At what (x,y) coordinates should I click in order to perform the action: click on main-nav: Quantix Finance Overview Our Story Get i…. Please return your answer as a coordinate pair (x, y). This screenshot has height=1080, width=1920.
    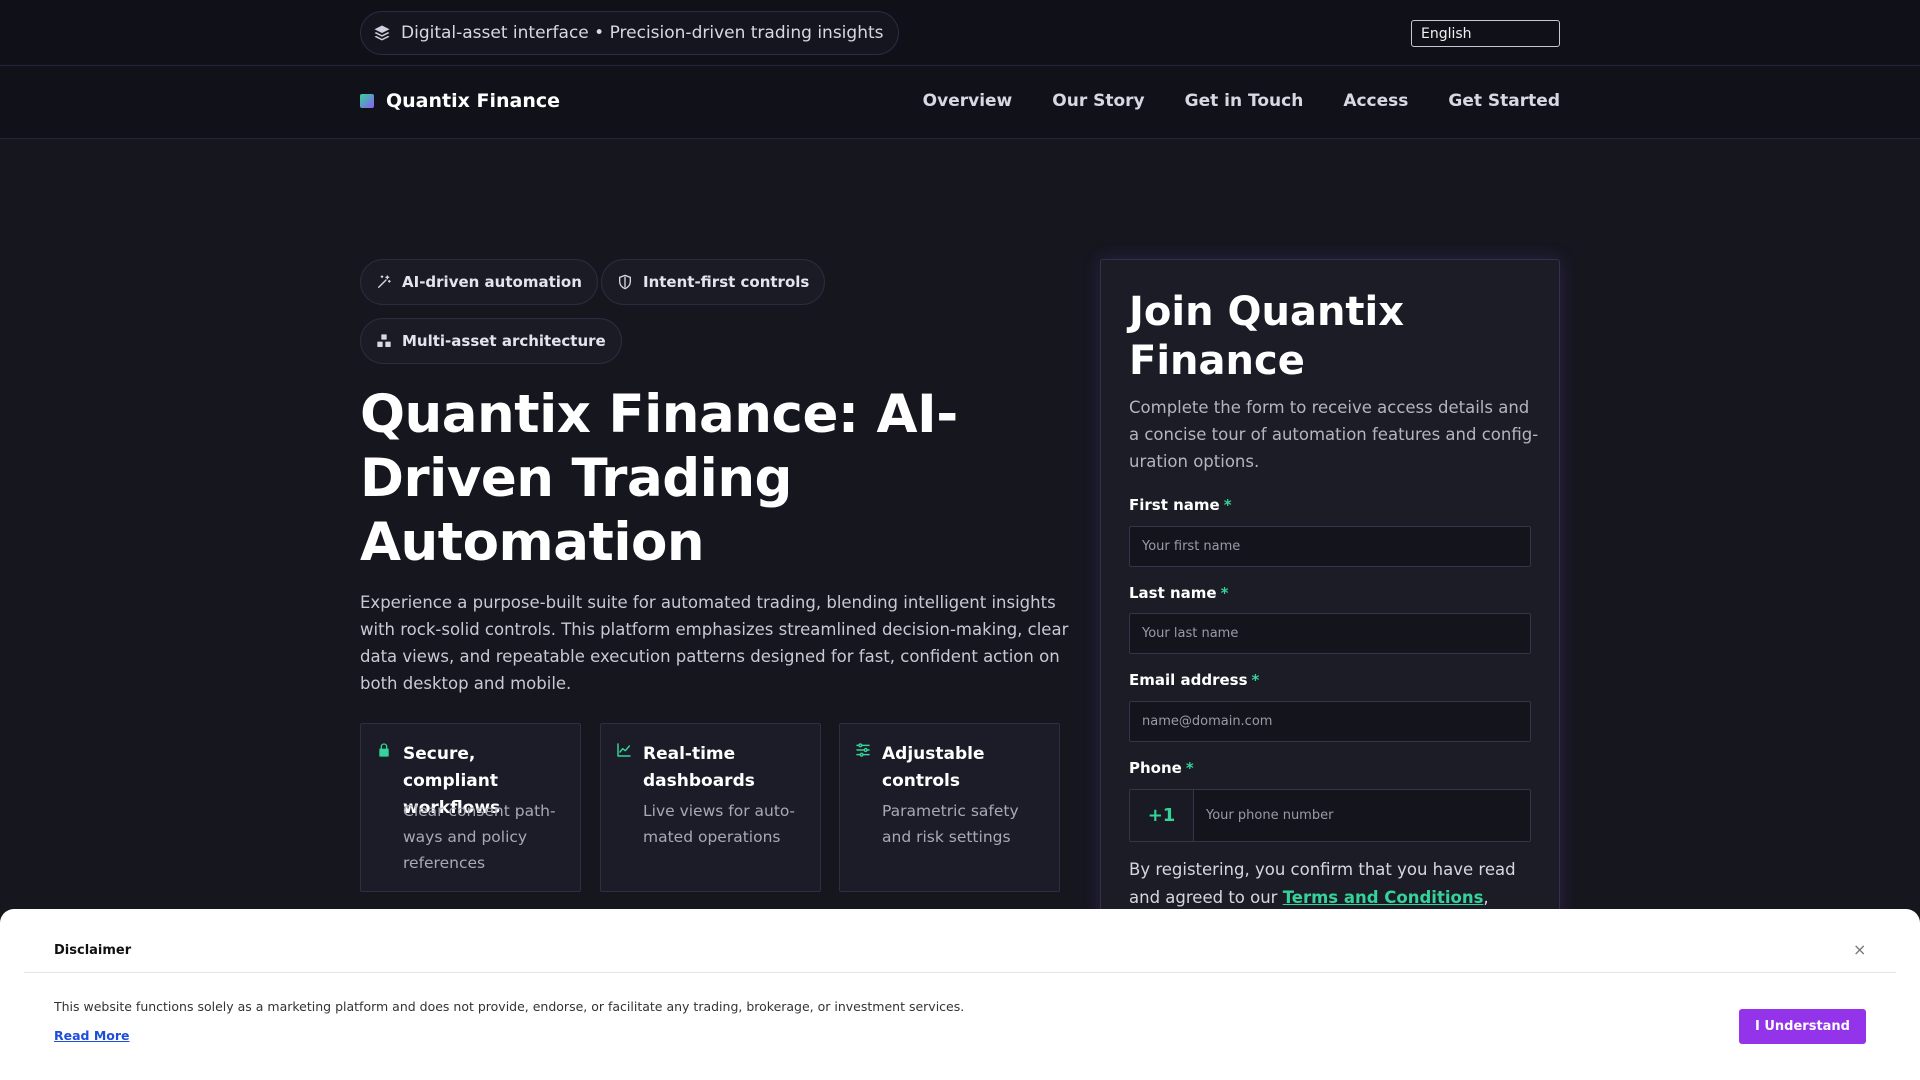
    Looking at the image, I should click on (960, 102).